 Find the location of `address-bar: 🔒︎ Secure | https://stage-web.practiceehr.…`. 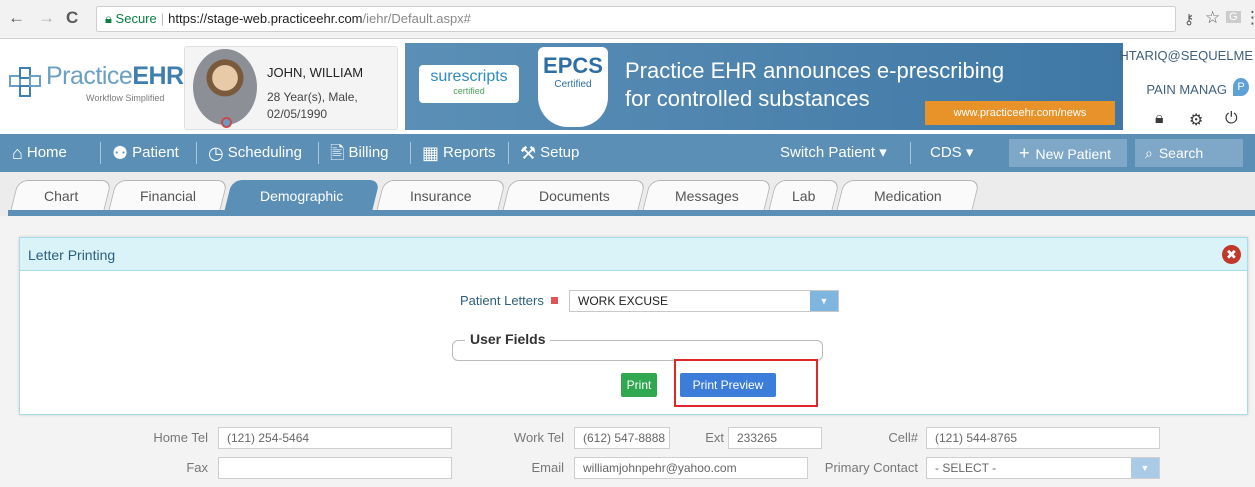

address-bar: 🔒︎ Secure | https://stage-web.practiceehr.… is located at coordinates (636, 19).